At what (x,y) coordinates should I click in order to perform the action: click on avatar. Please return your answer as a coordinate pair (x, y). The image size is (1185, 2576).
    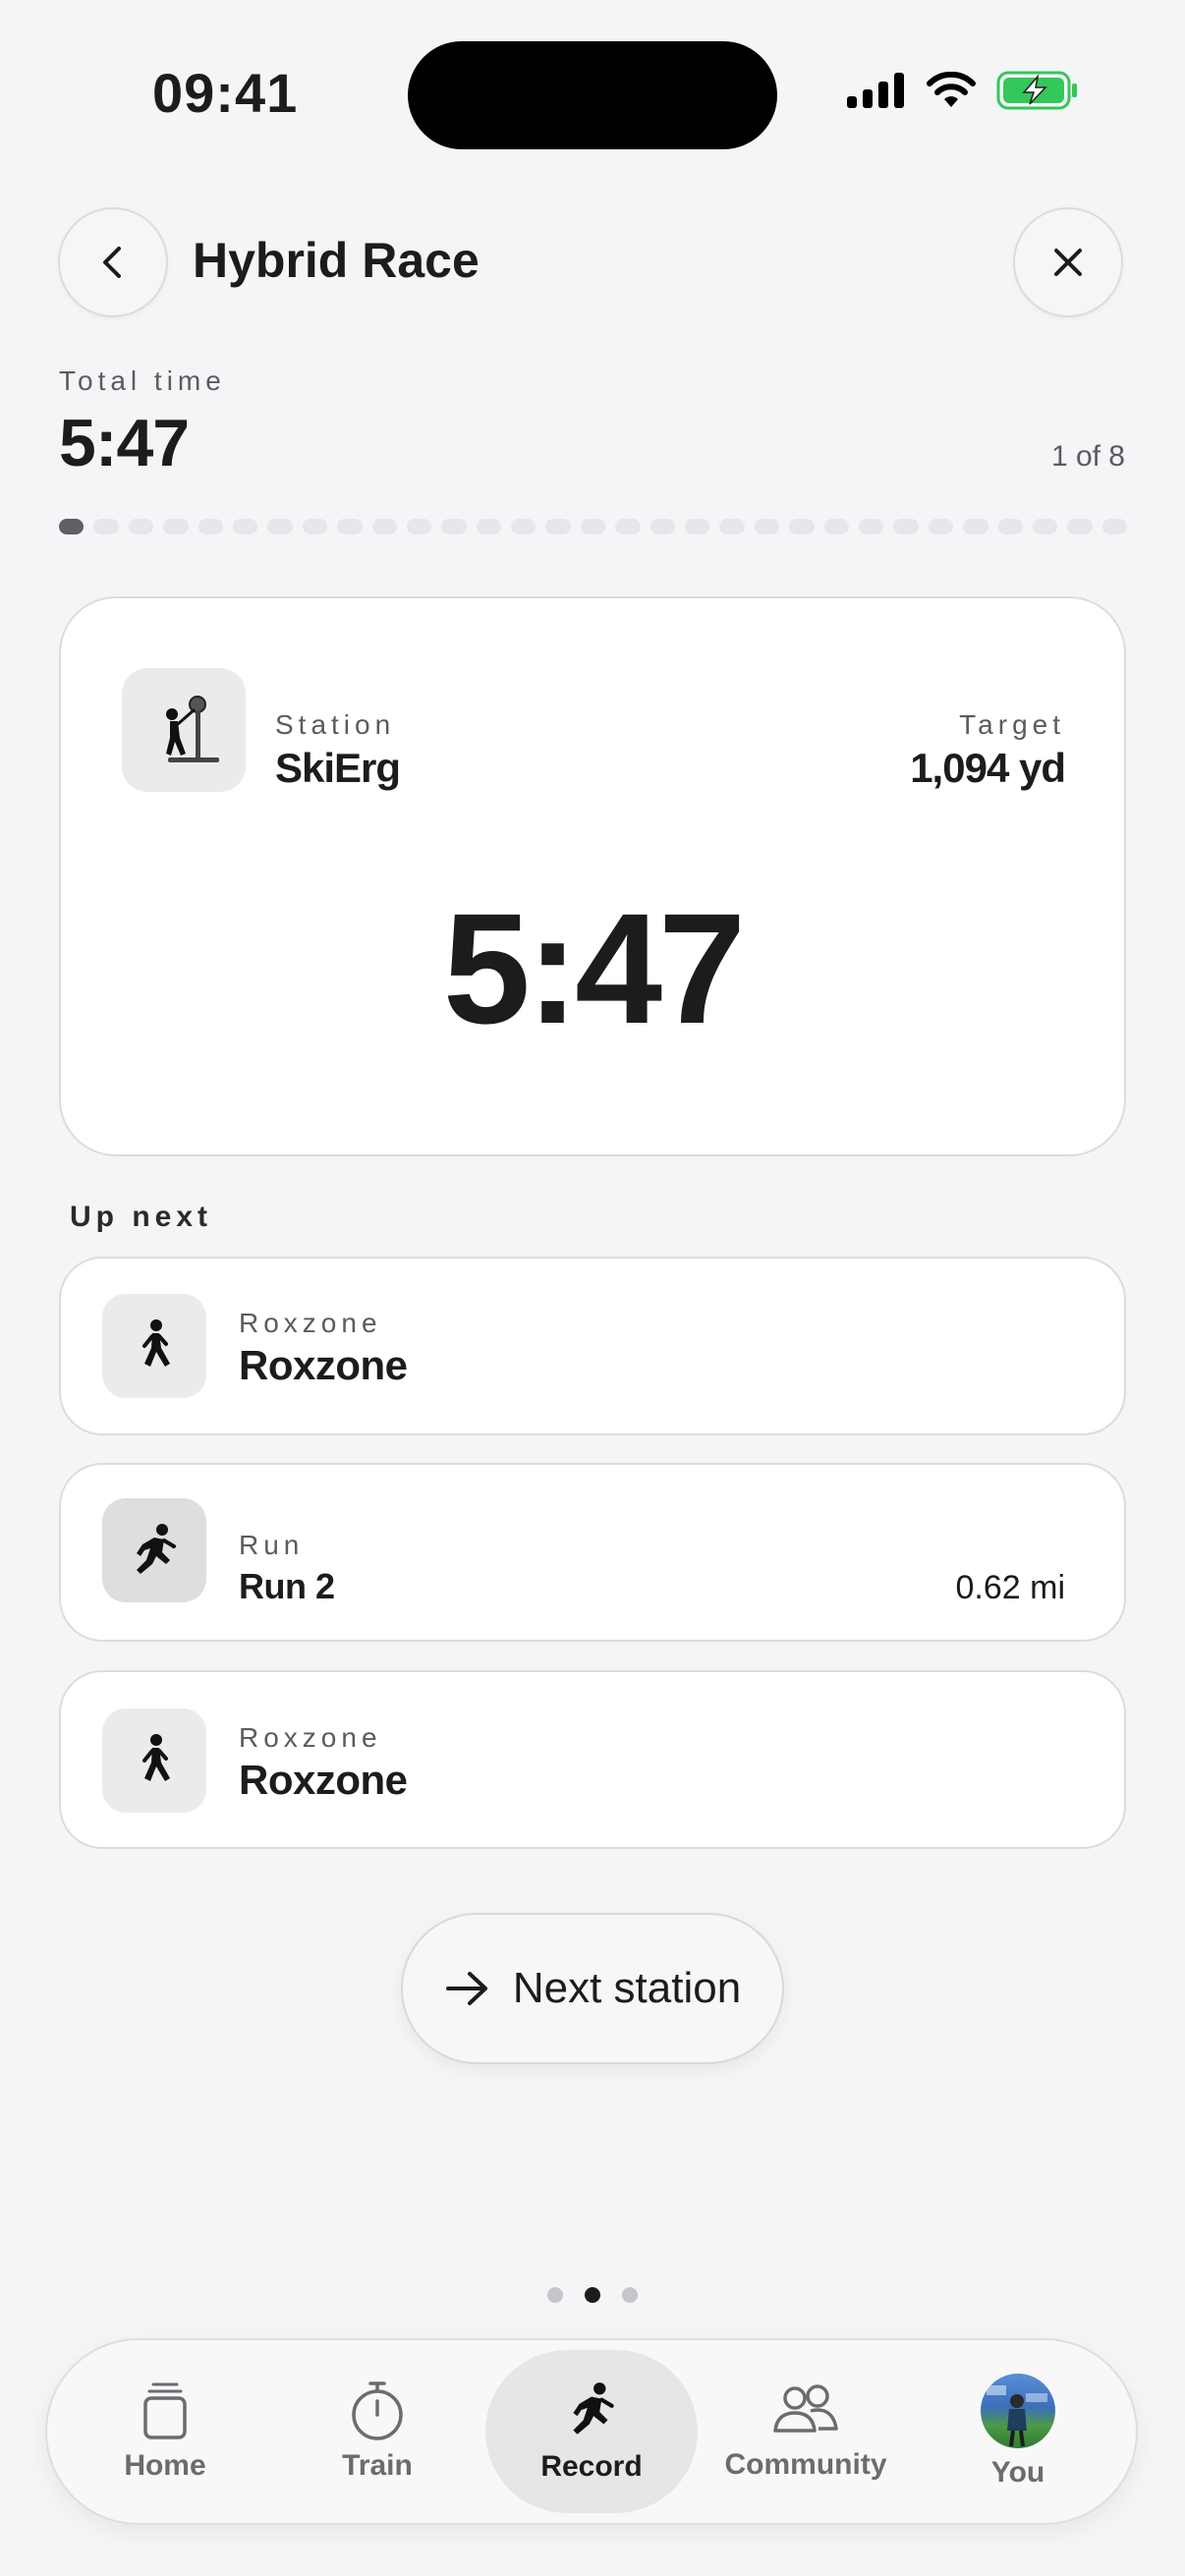
    Looking at the image, I should click on (1018, 2411).